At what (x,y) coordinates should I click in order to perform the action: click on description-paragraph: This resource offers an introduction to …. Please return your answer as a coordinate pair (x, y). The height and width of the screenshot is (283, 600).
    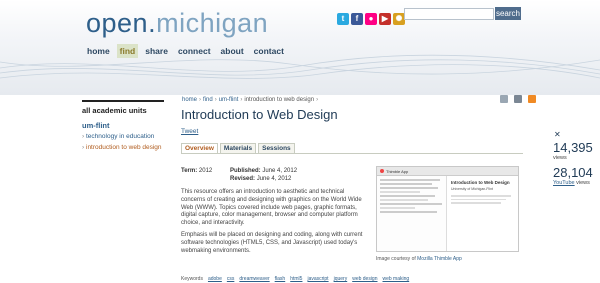
    Looking at the image, I should click on (271, 208).